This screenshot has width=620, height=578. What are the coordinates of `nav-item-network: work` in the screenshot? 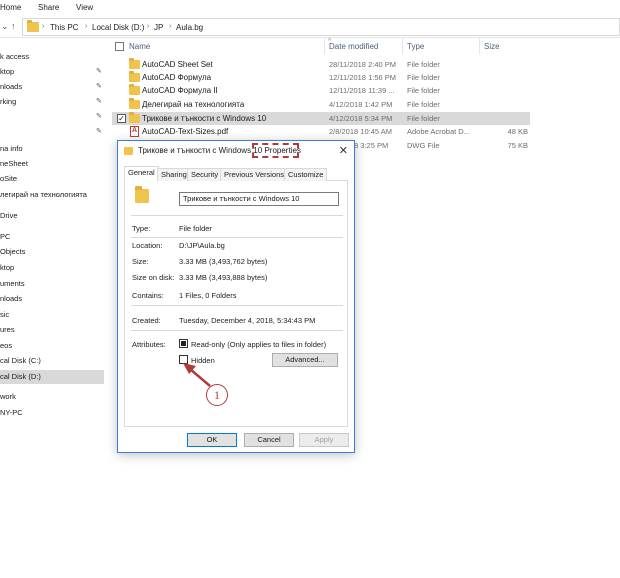 It's located at (52, 397).